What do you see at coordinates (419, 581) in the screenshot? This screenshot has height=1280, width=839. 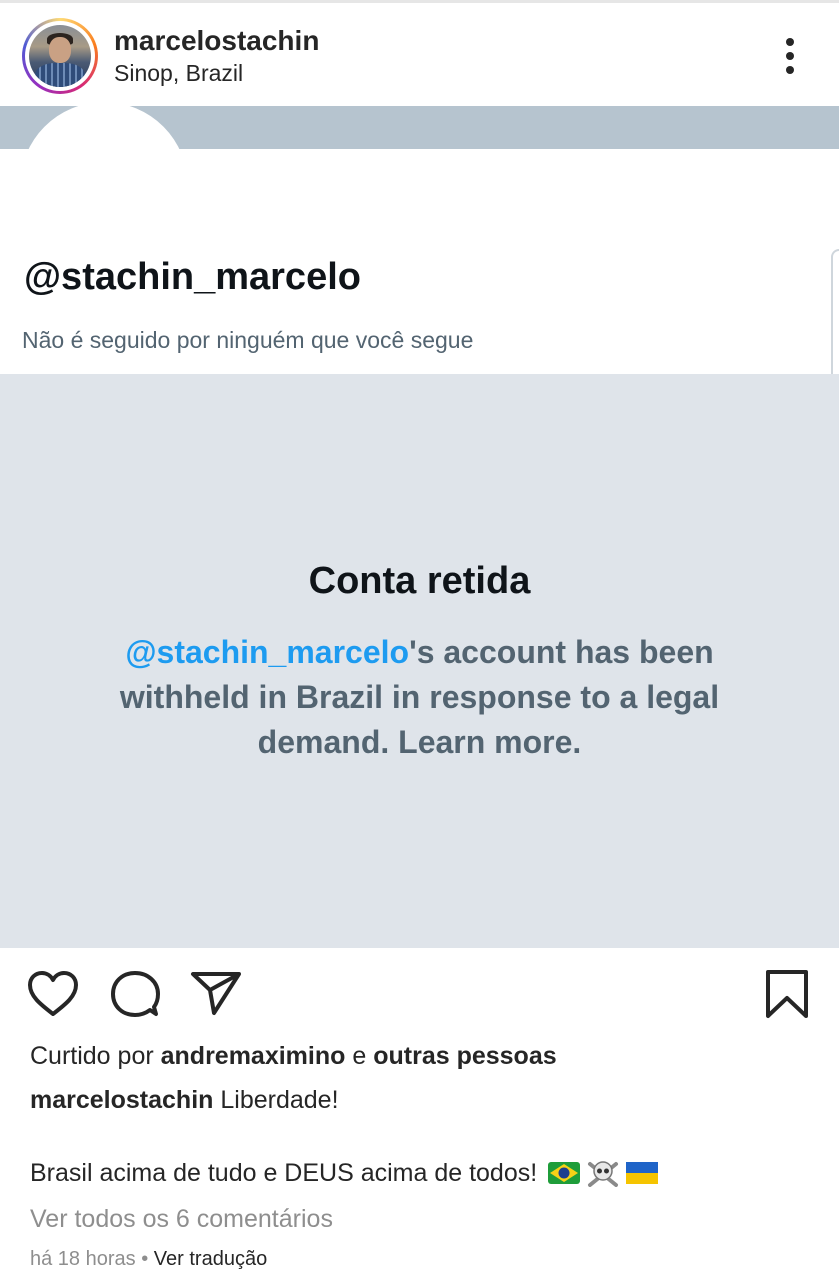 I see `withheld-title: Conta retida` at bounding box center [419, 581].